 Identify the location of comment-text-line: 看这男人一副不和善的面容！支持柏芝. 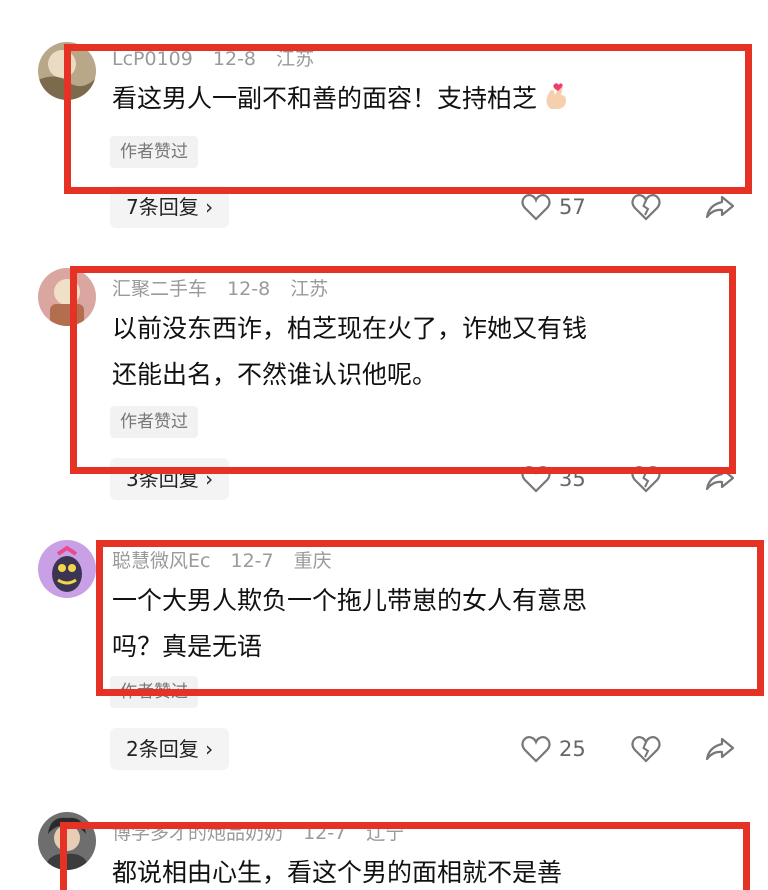
(325, 98).